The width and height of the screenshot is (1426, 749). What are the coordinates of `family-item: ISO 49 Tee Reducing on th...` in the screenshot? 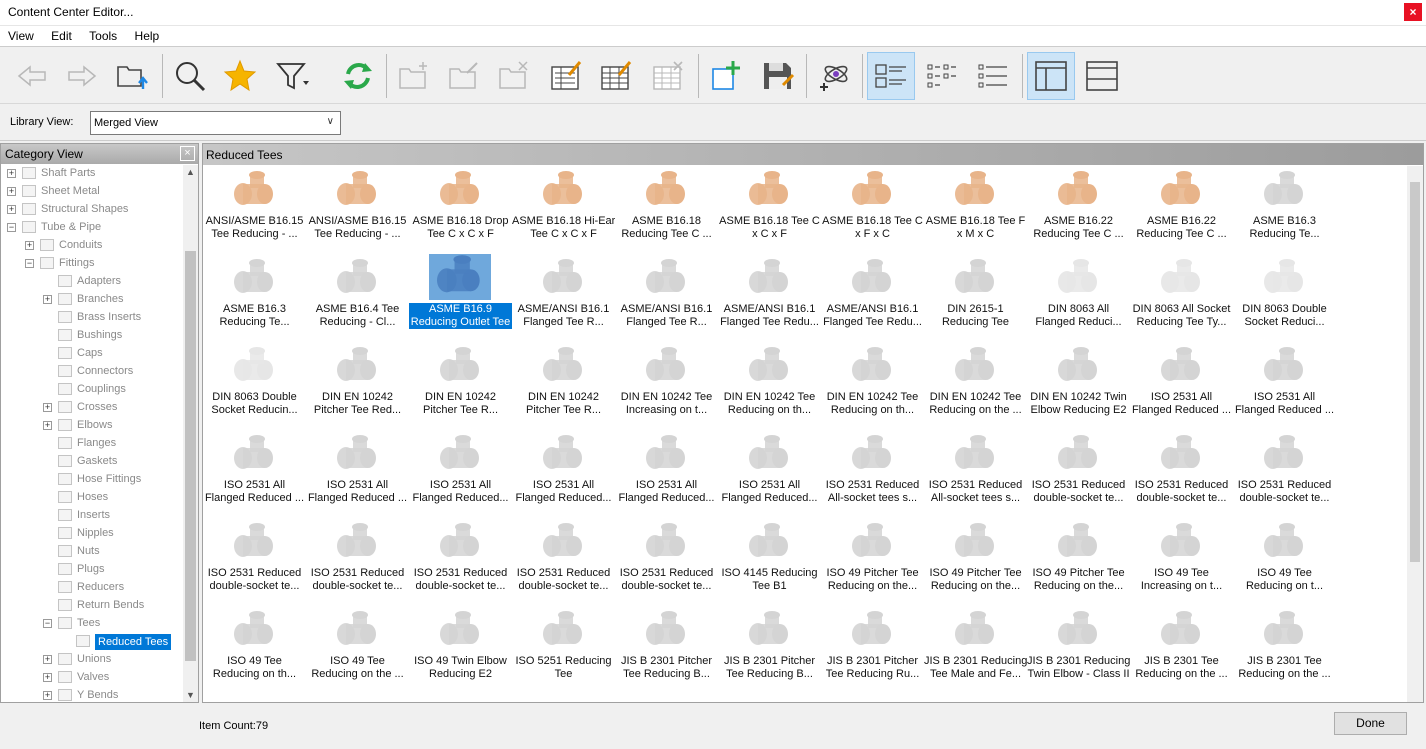 It's located at (254, 650).